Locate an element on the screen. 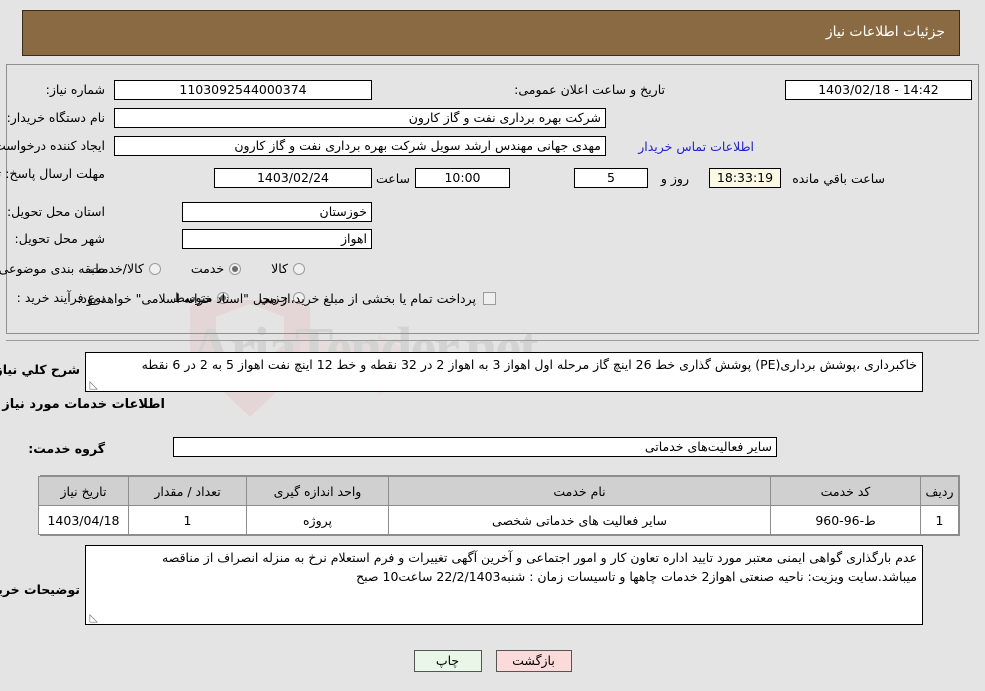  request-creator-label: ایجاد کننده درخواست: is located at coordinates (52, 145).